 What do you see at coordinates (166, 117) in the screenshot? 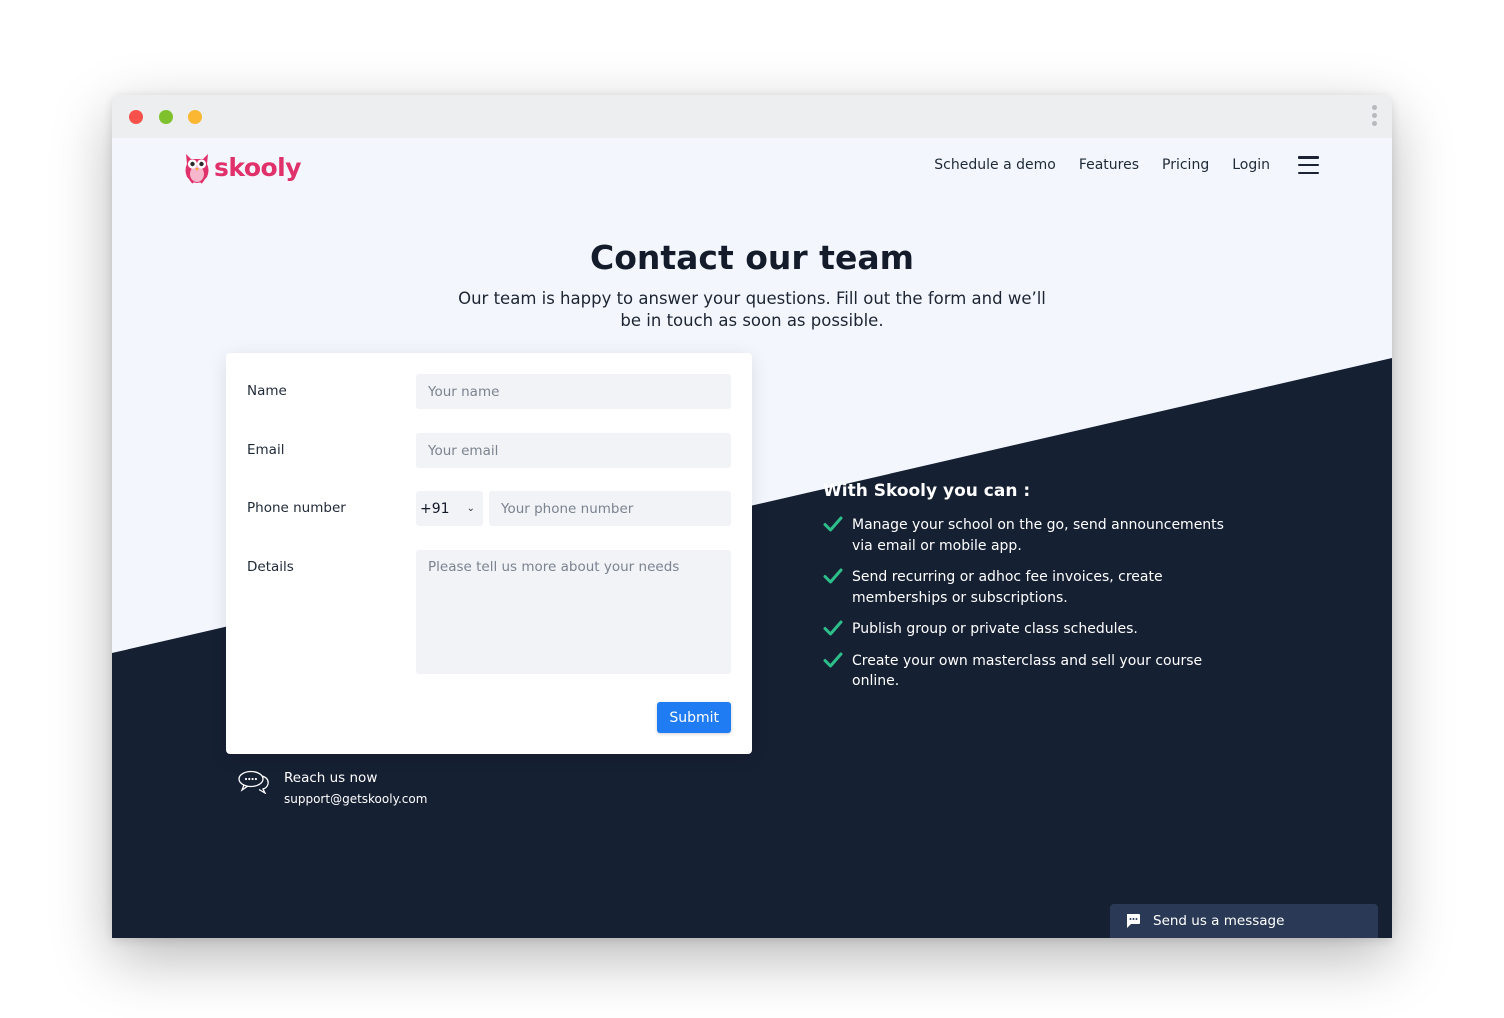
I see `maximize-window-button` at bounding box center [166, 117].